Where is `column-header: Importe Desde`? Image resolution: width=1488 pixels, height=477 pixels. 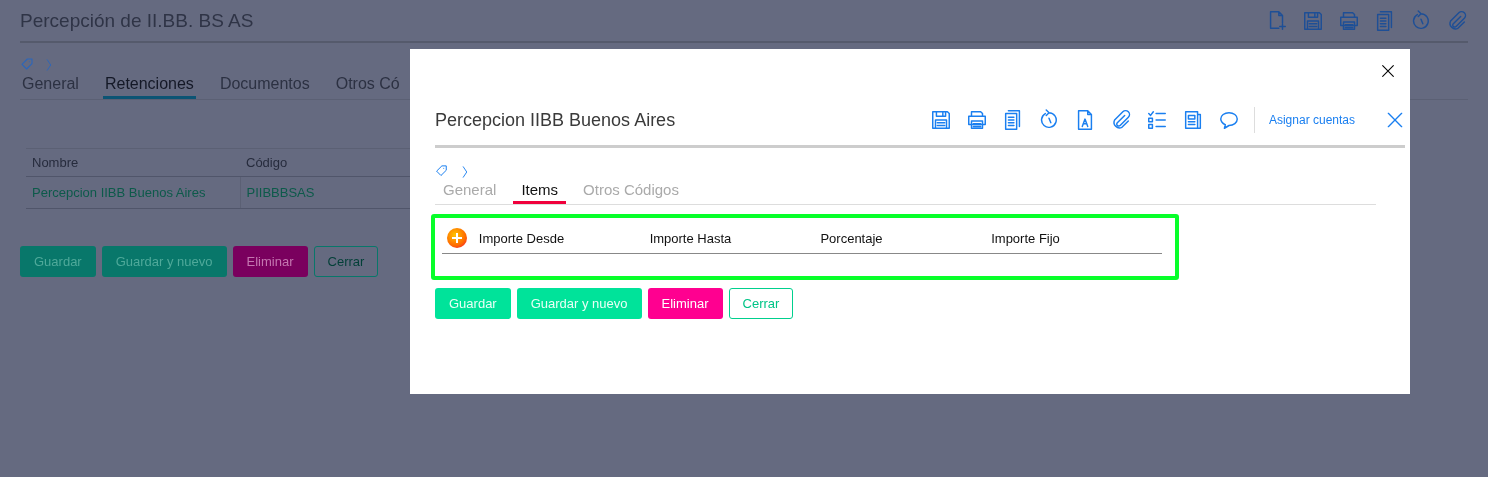 column-header: Importe Desde is located at coordinates (522, 238).